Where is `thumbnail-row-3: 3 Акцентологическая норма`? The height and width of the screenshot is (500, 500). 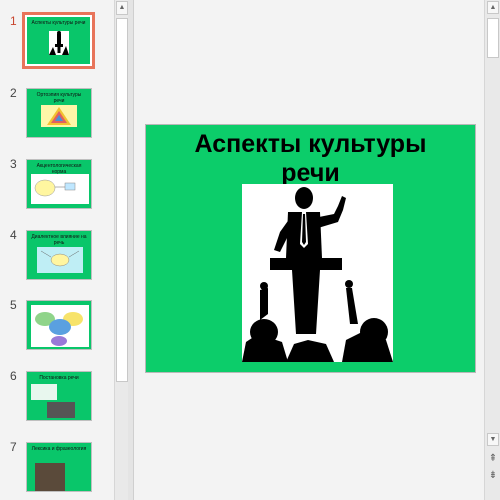 thumbnail-row-3: 3 Акцентологическая норма is located at coordinates (57, 187).